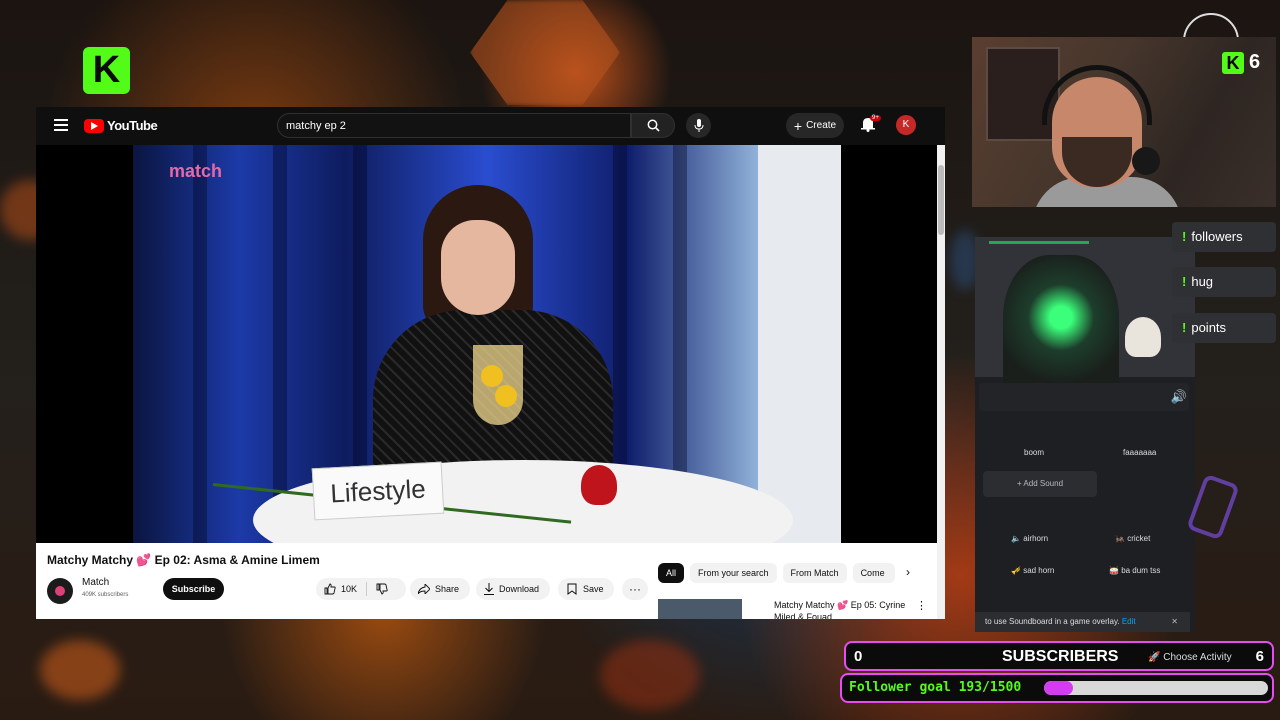  What do you see at coordinates (1141, 570) in the screenshot?
I see `ba-dum-tss-label: ba dum tss` at bounding box center [1141, 570].